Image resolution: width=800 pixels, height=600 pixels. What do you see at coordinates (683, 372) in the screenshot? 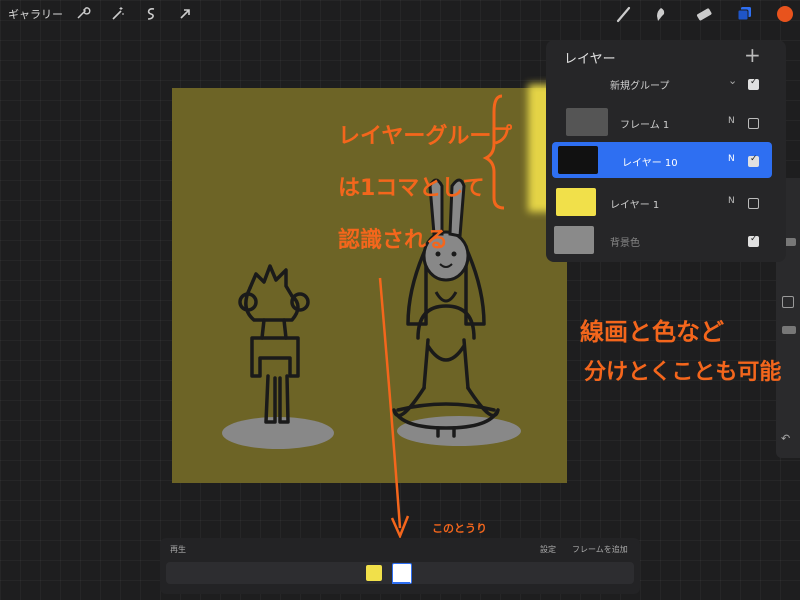
I see `annotation-split-2: 分けとくことも可能` at bounding box center [683, 372].